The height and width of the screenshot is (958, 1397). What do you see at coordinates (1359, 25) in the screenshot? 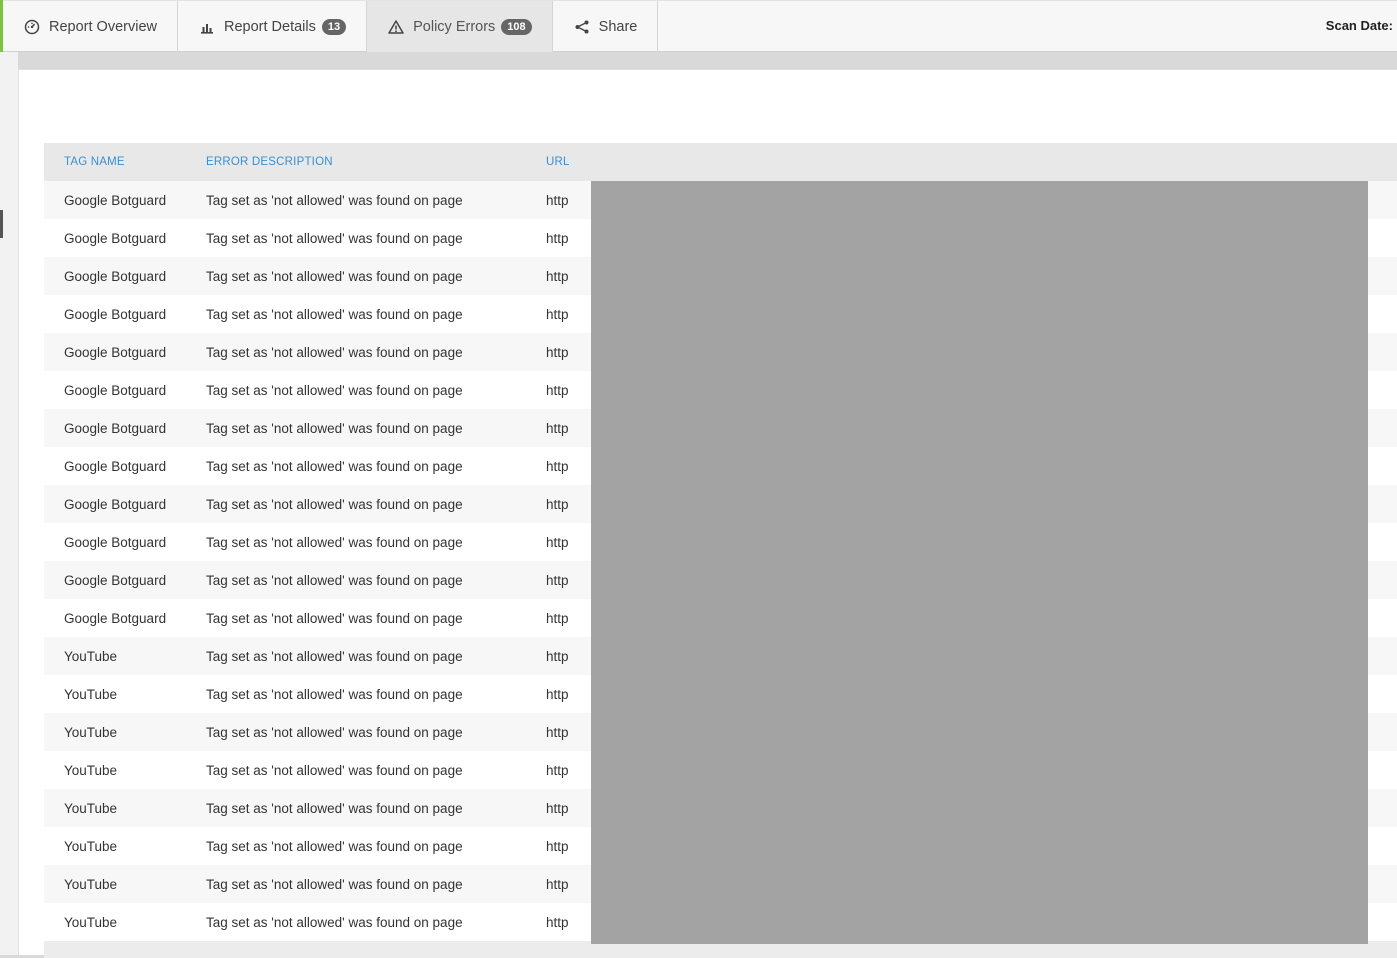
I see `scan-date-label: Scan Date:` at bounding box center [1359, 25].